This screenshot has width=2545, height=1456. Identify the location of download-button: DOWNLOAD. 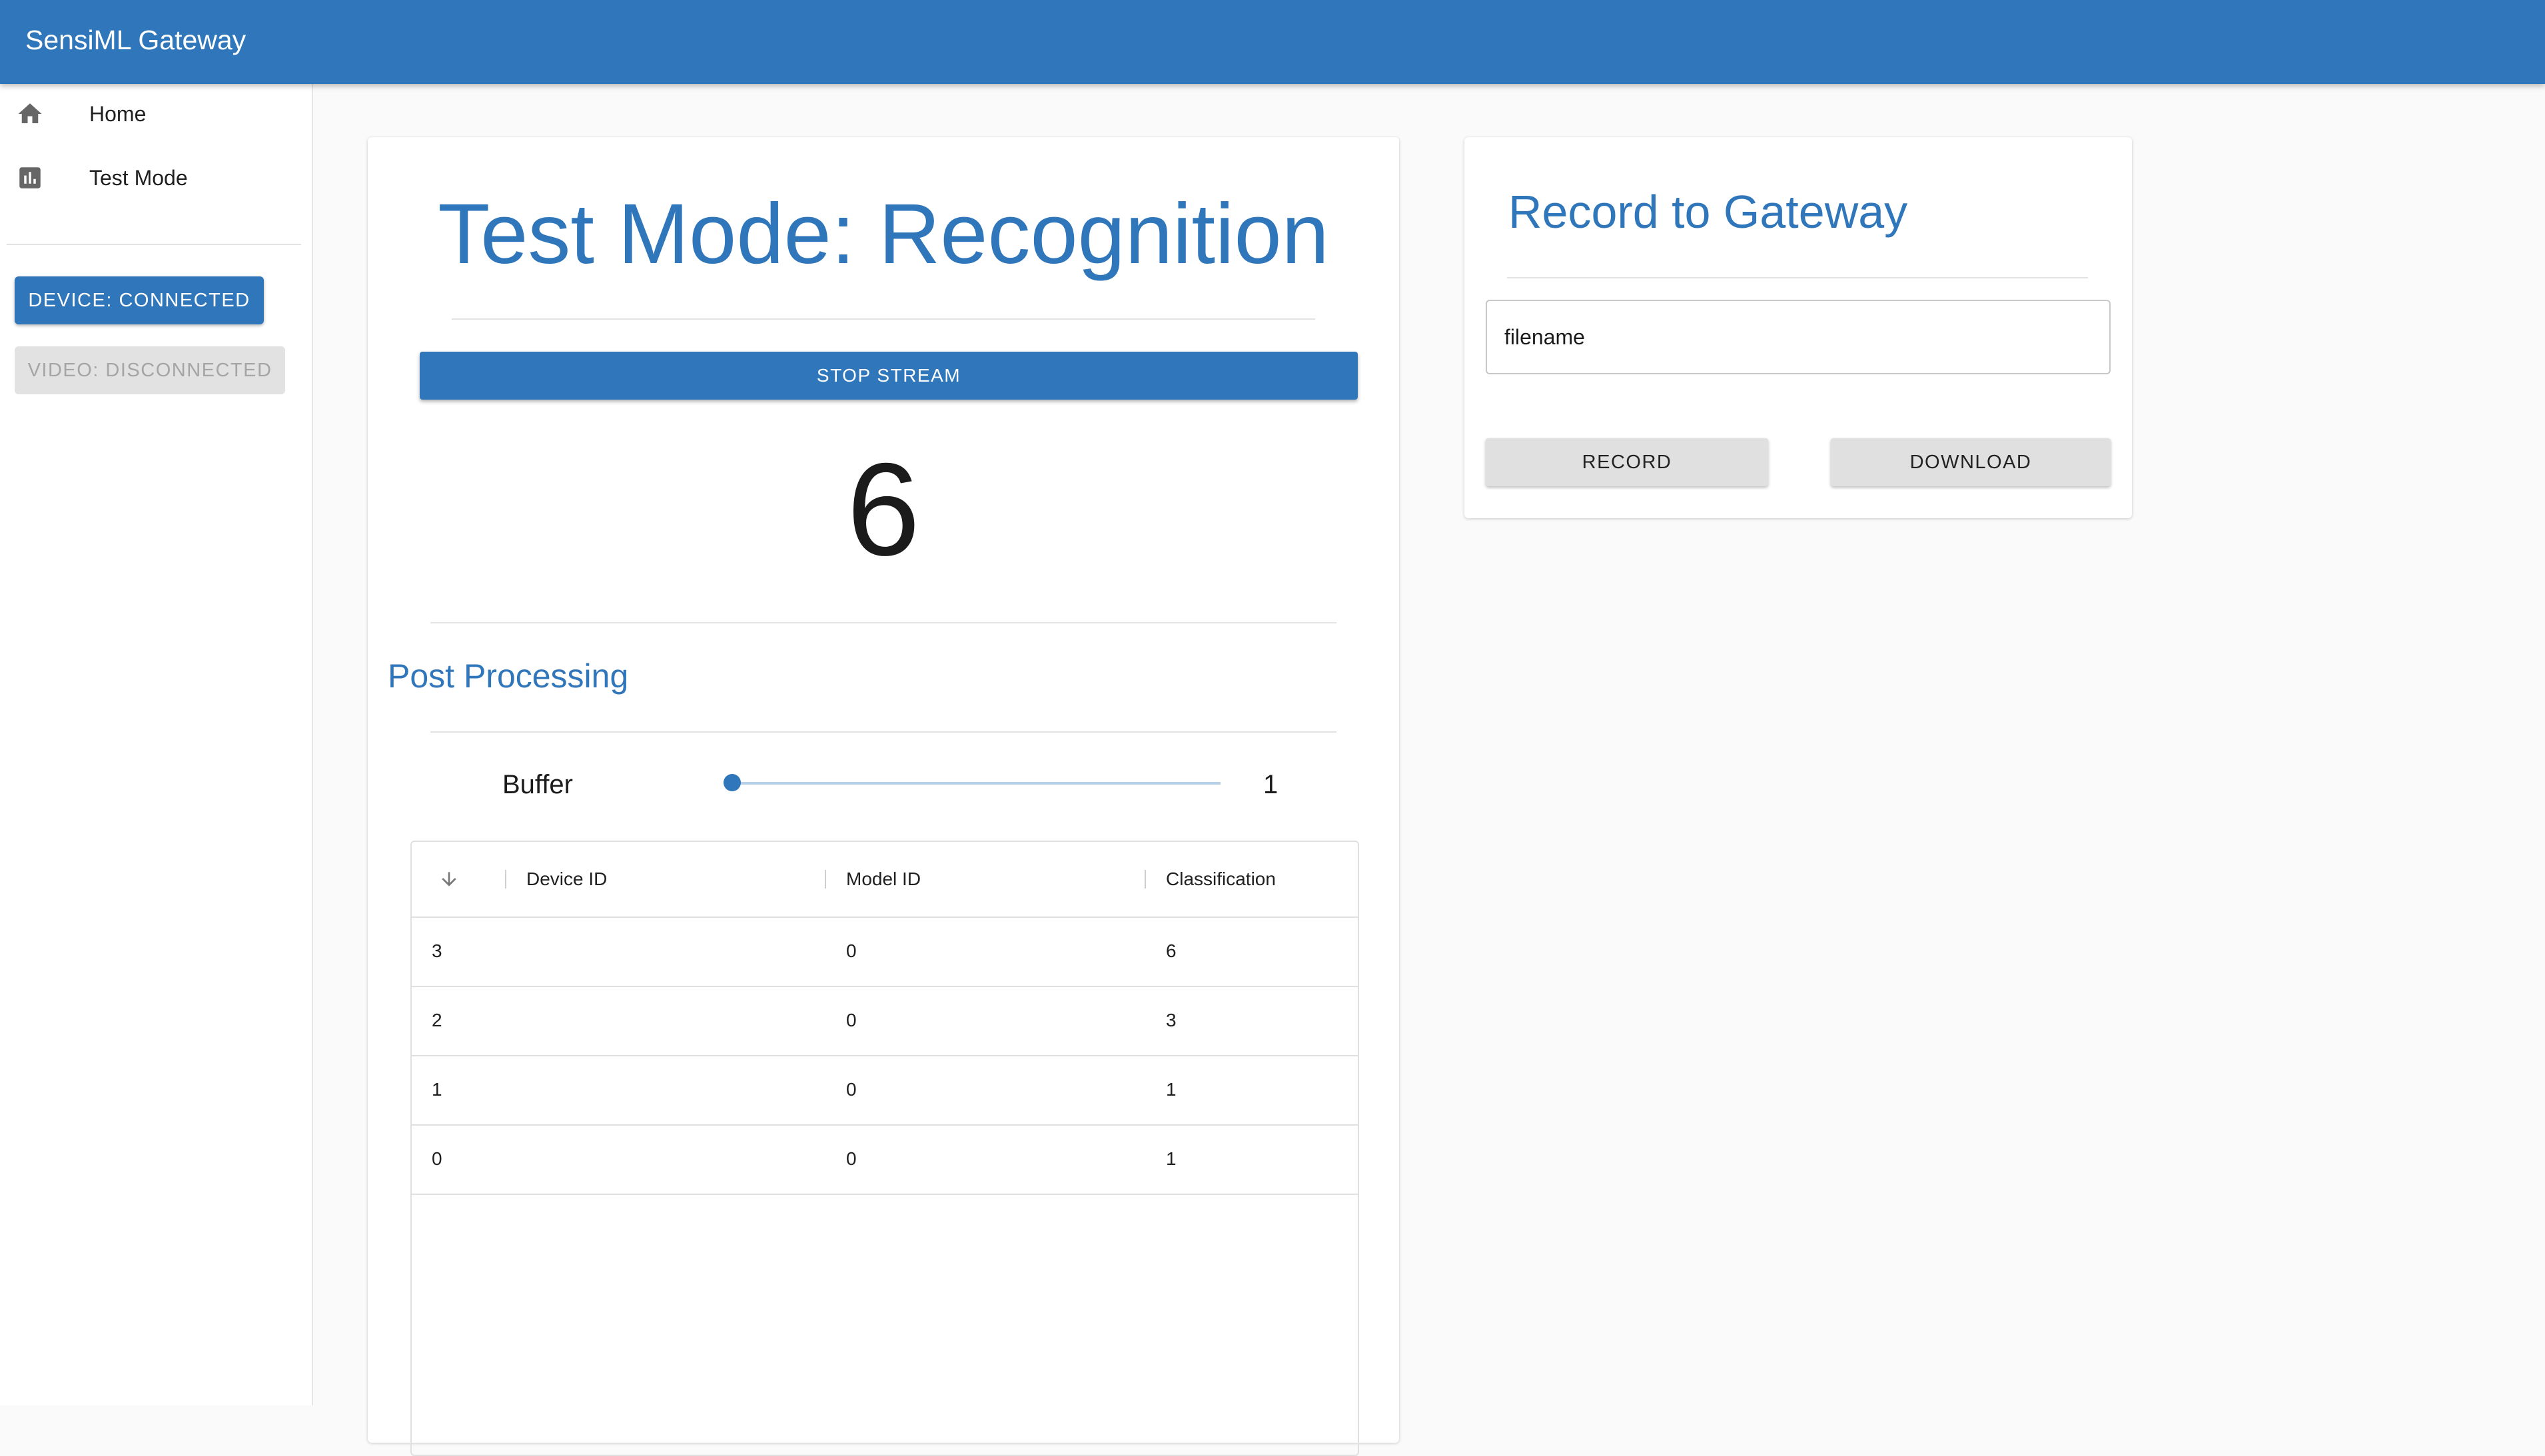
(1971, 462).